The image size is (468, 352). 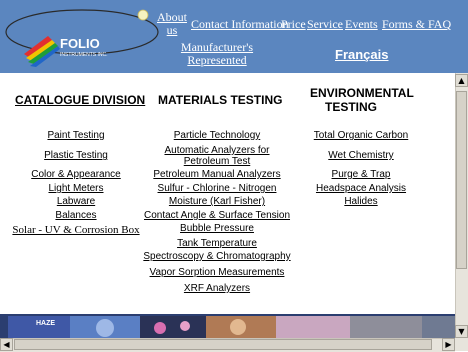 What do you see at coordinates (76, 201) in the screenshot?
I see `catalogue-item-labware: Labware` at bounding box center [76, 201].